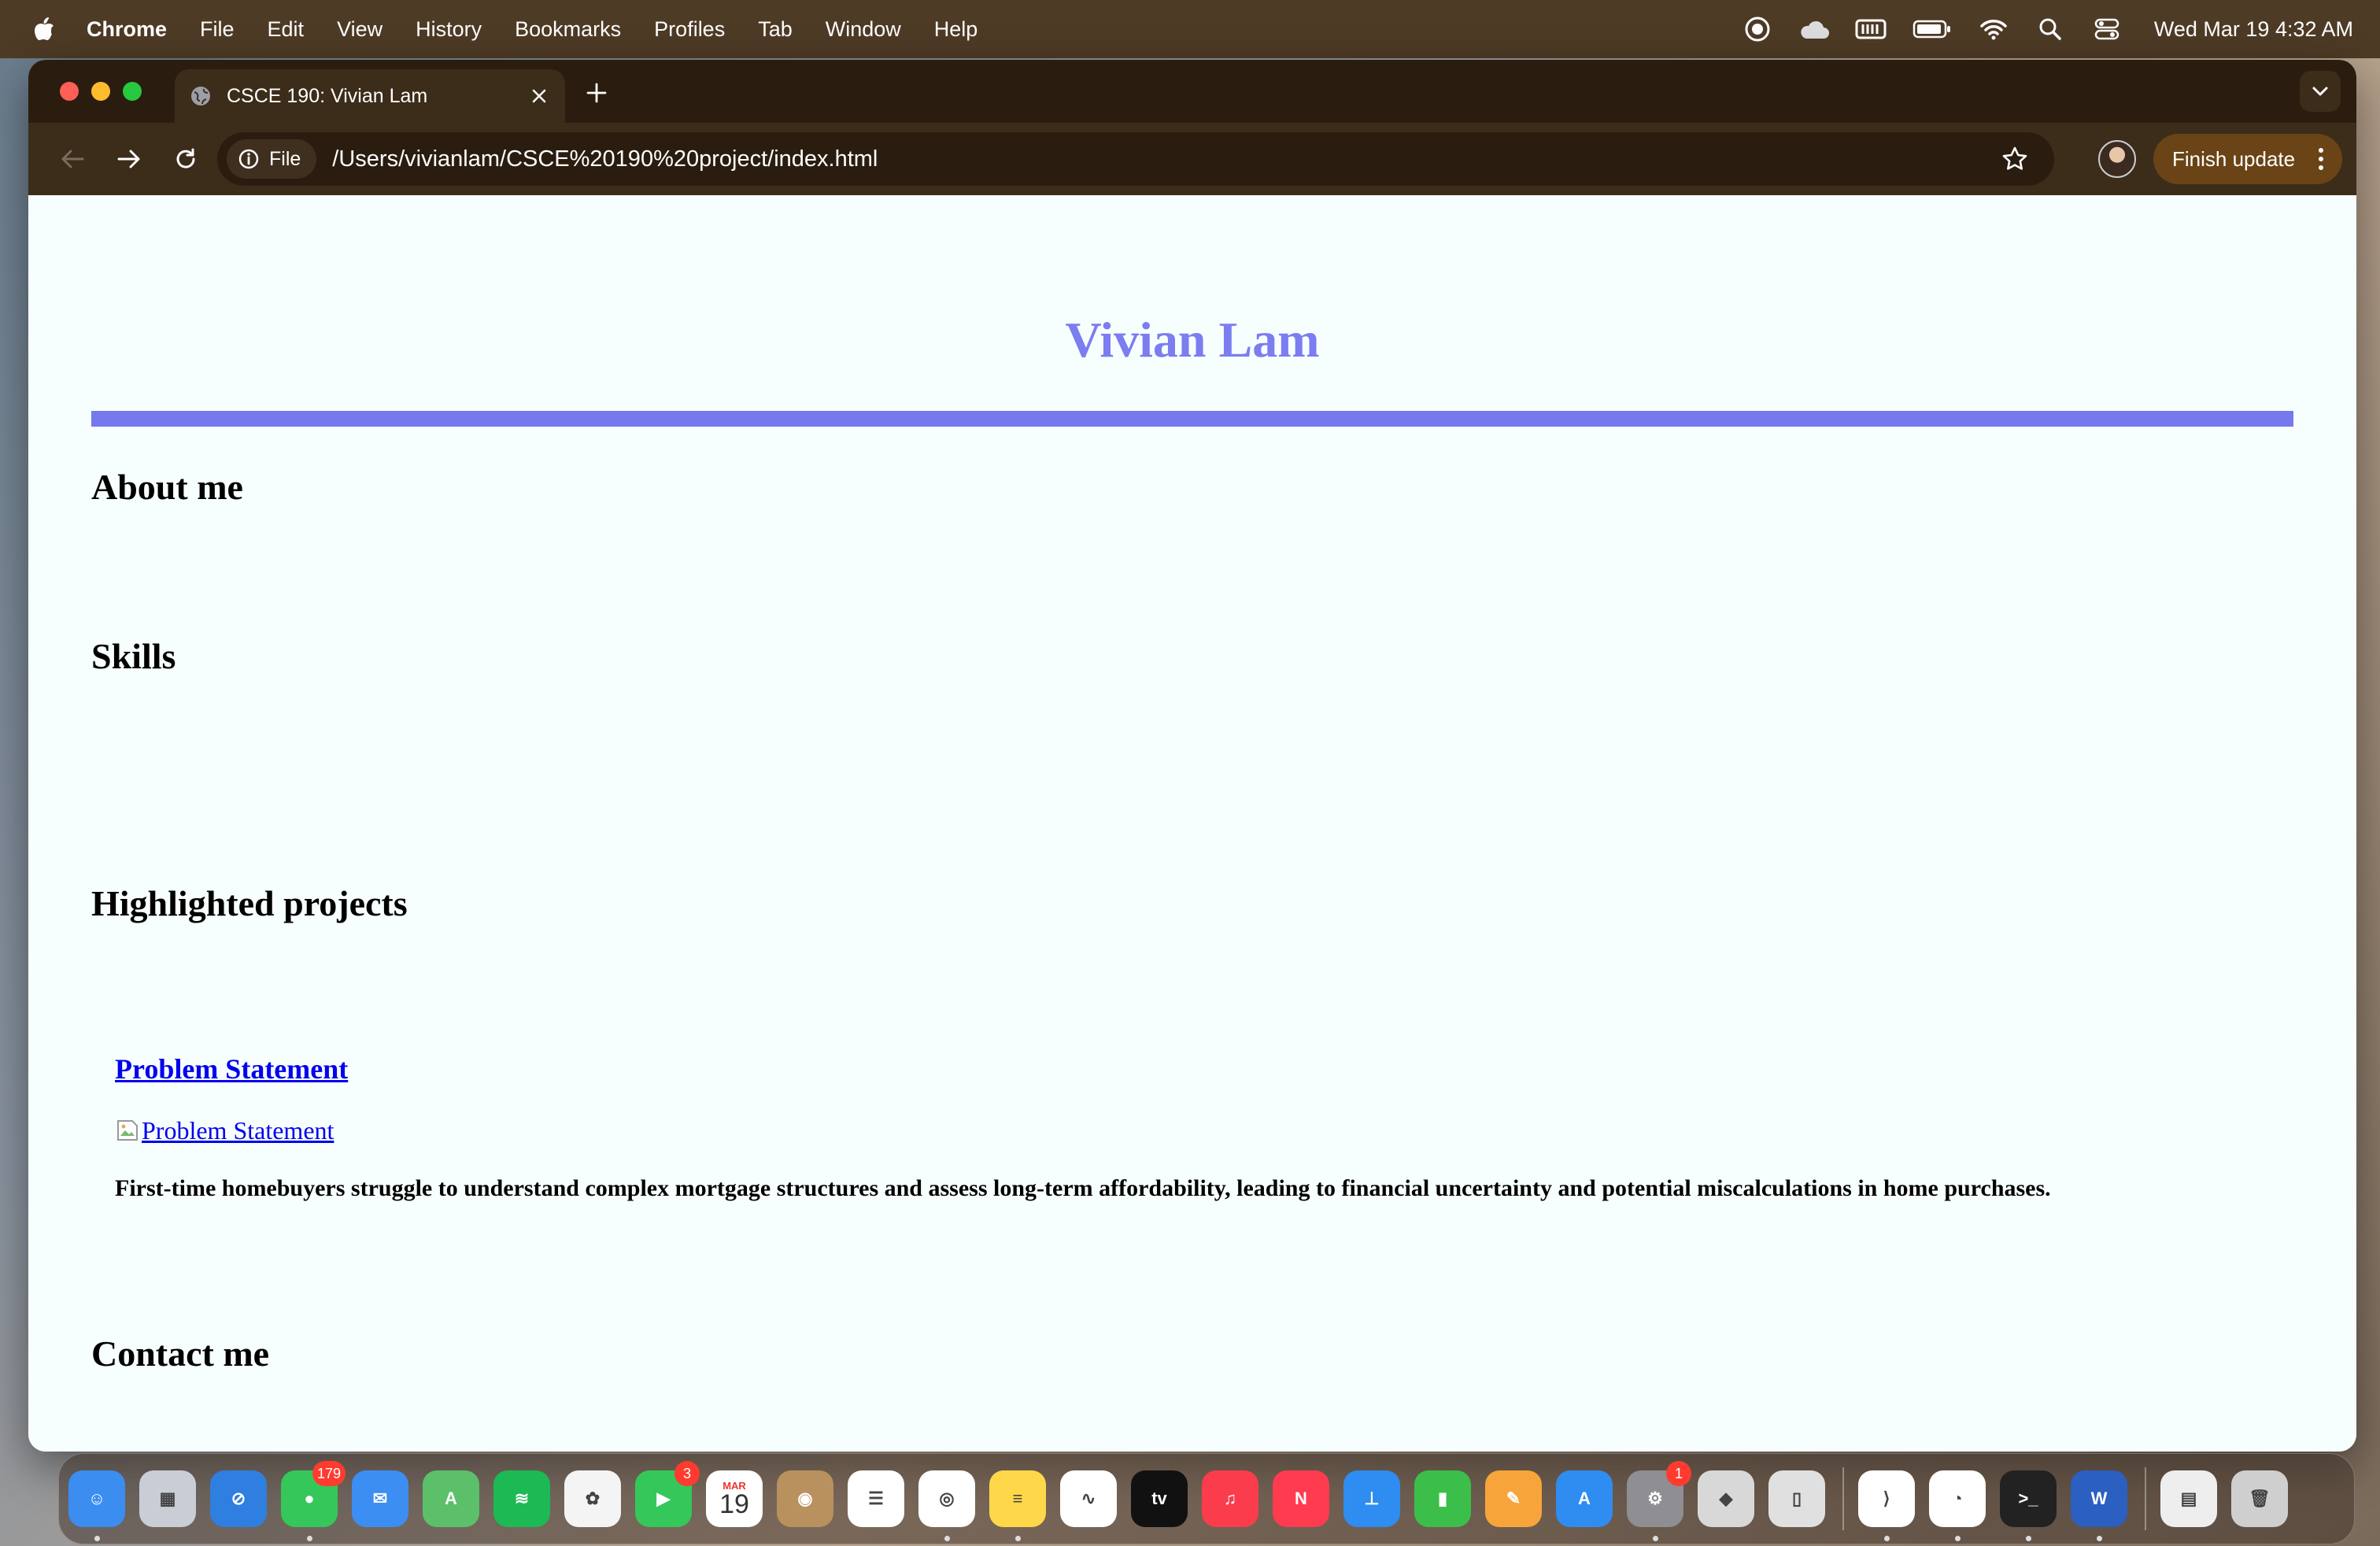 The image size is (2380, 1546). I want to click on dock-app-app-store: A, so click(1584, 1498).